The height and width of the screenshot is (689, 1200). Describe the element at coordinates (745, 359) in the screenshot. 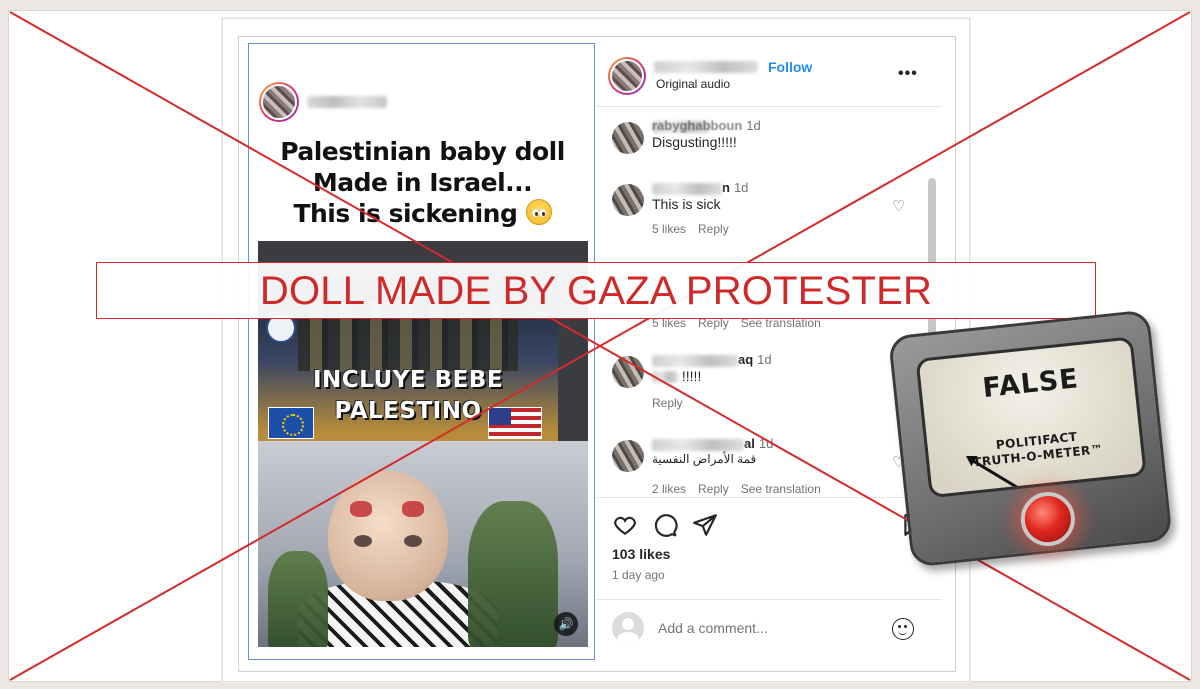

I see `commenter-name: aq` at that location.